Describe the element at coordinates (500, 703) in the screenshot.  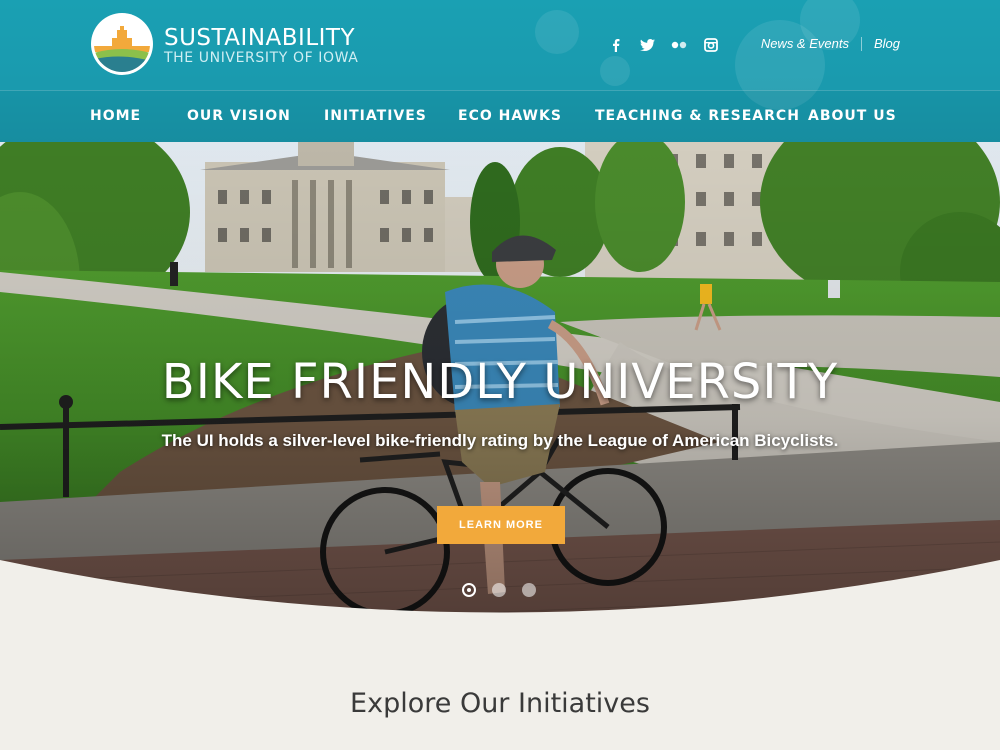
I see `section-title: Explore Our Initiatives` at that location.